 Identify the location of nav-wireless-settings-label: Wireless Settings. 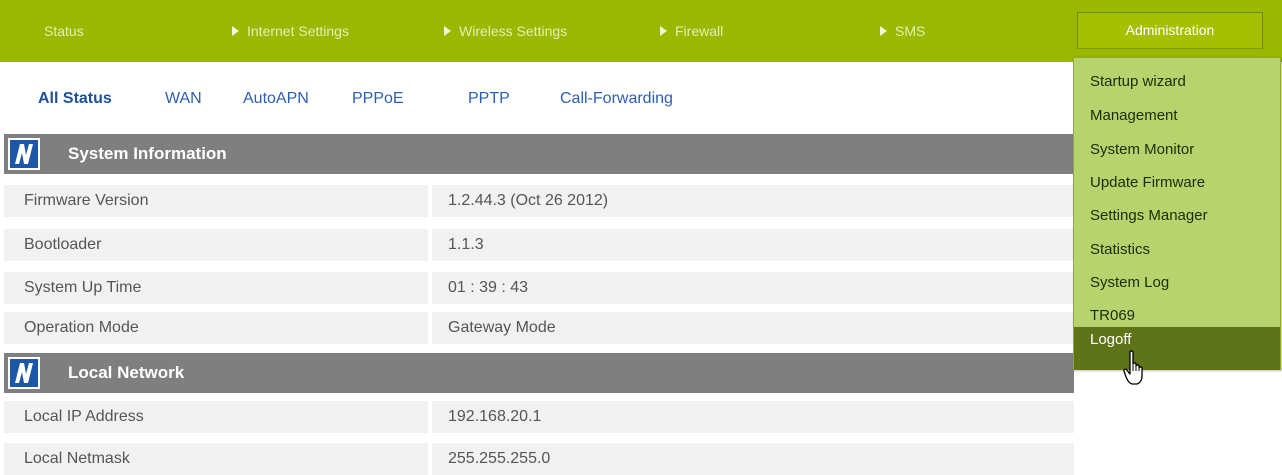
(513, 31).